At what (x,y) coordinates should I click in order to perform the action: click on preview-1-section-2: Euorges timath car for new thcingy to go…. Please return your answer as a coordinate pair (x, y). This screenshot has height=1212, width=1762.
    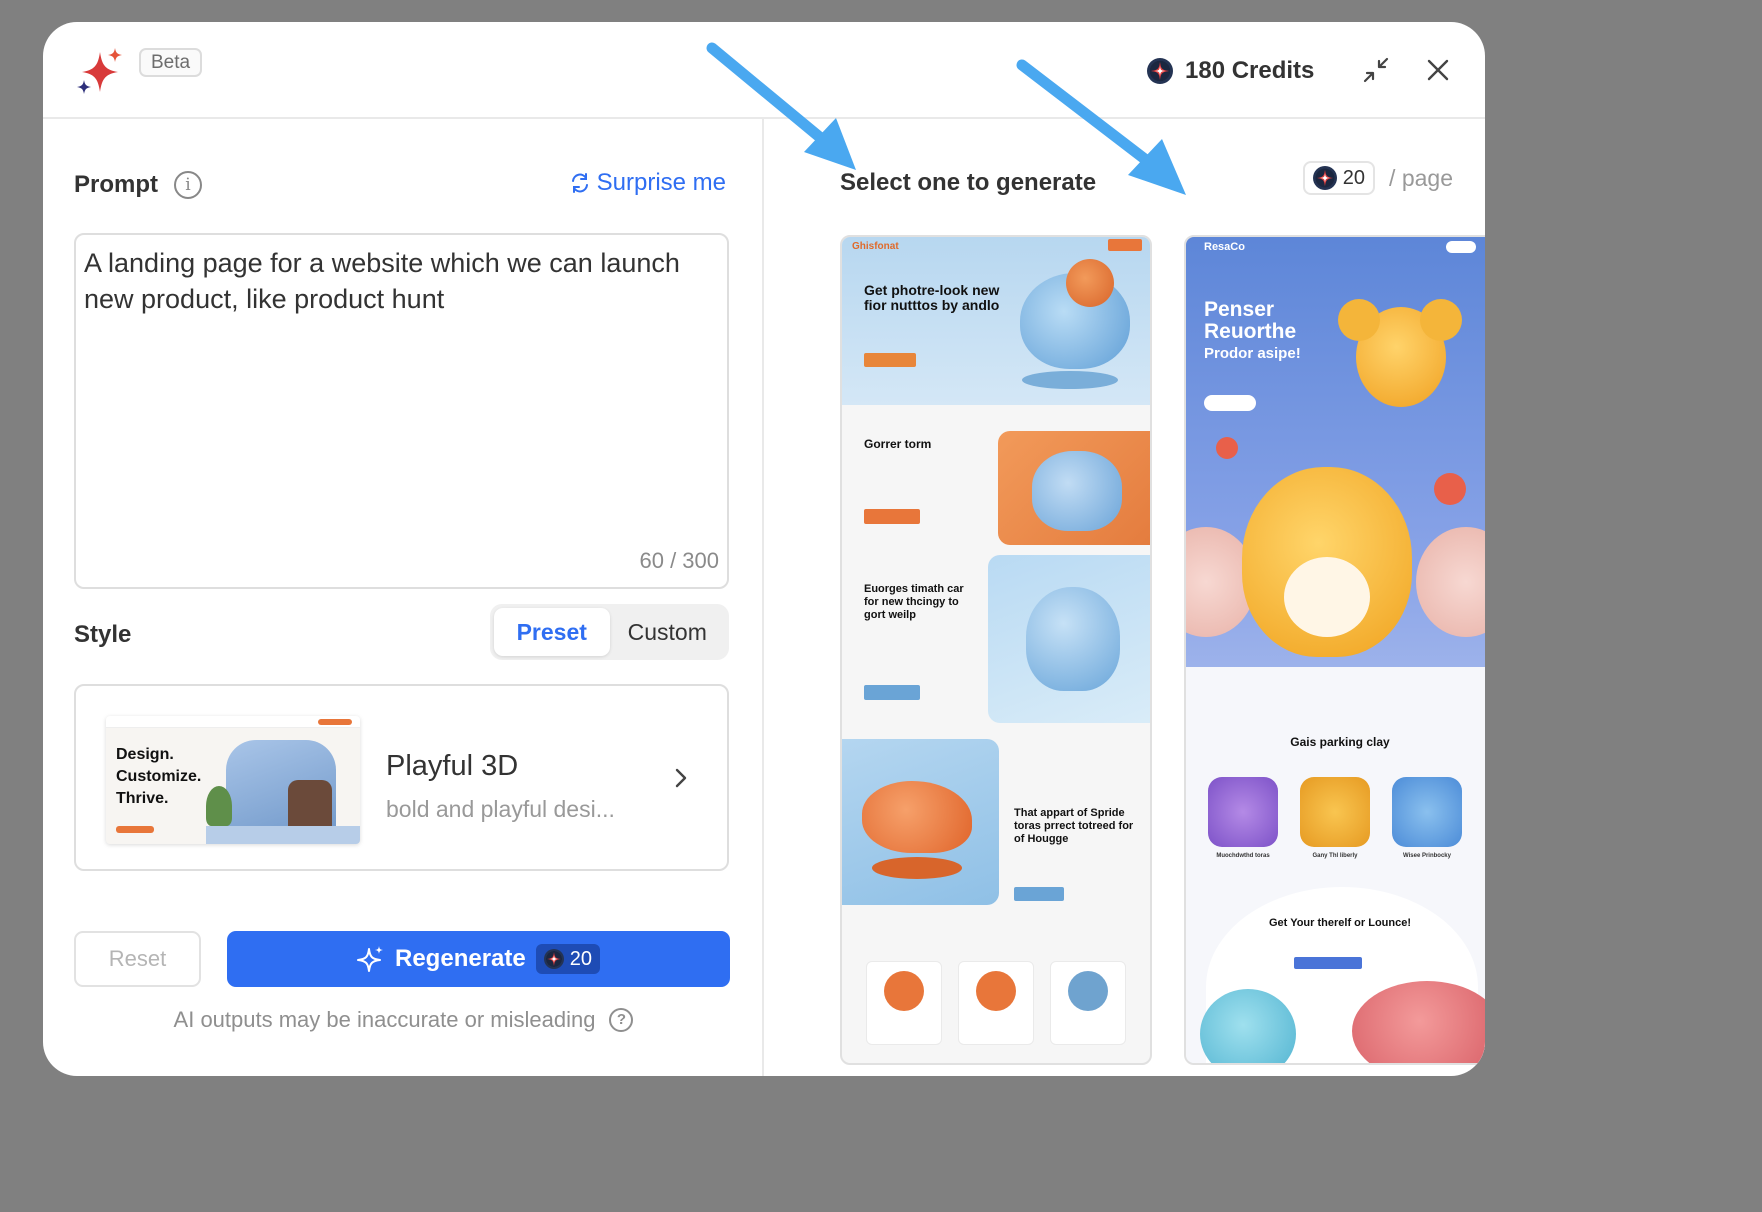
    Looking at the image, I should click on (914, 602).